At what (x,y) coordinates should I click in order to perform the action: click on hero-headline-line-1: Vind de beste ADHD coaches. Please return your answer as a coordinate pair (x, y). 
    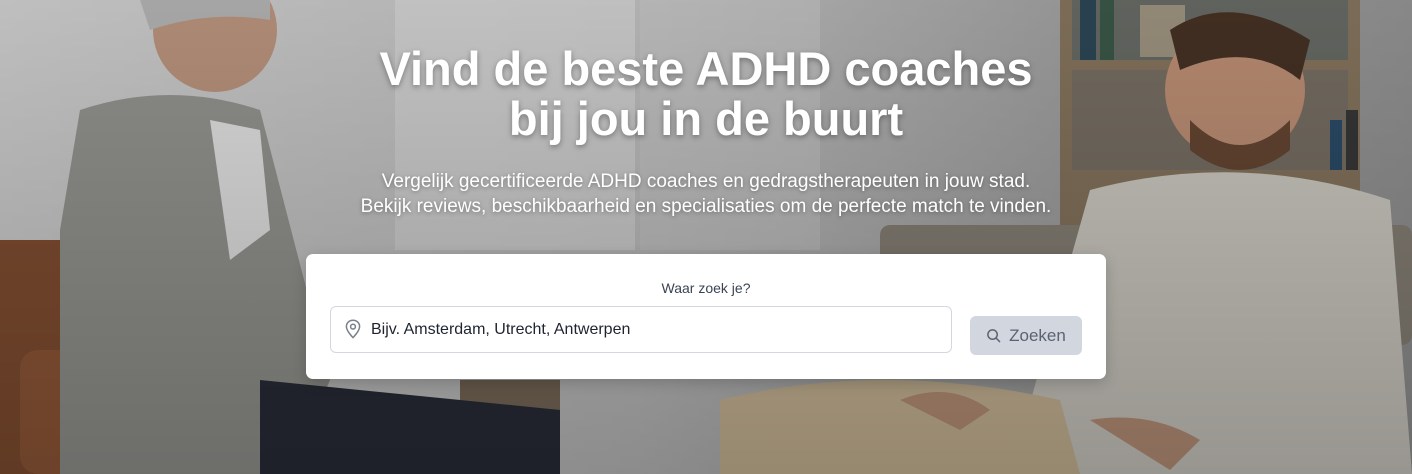
    Looking at the image, I should click on (706, 68).